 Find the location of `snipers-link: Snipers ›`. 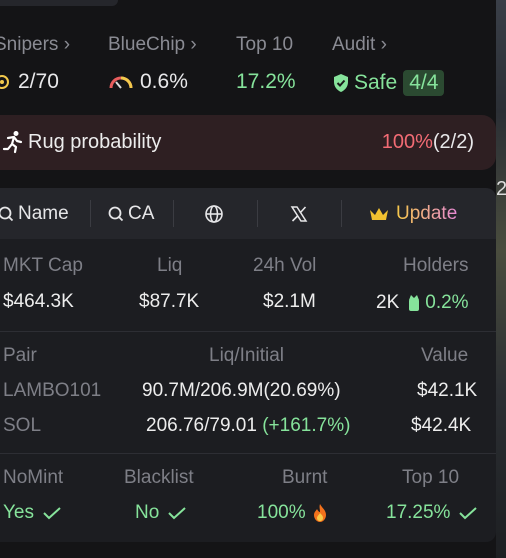

snipers-link: Snipers › is located at coordinates (35, 45).